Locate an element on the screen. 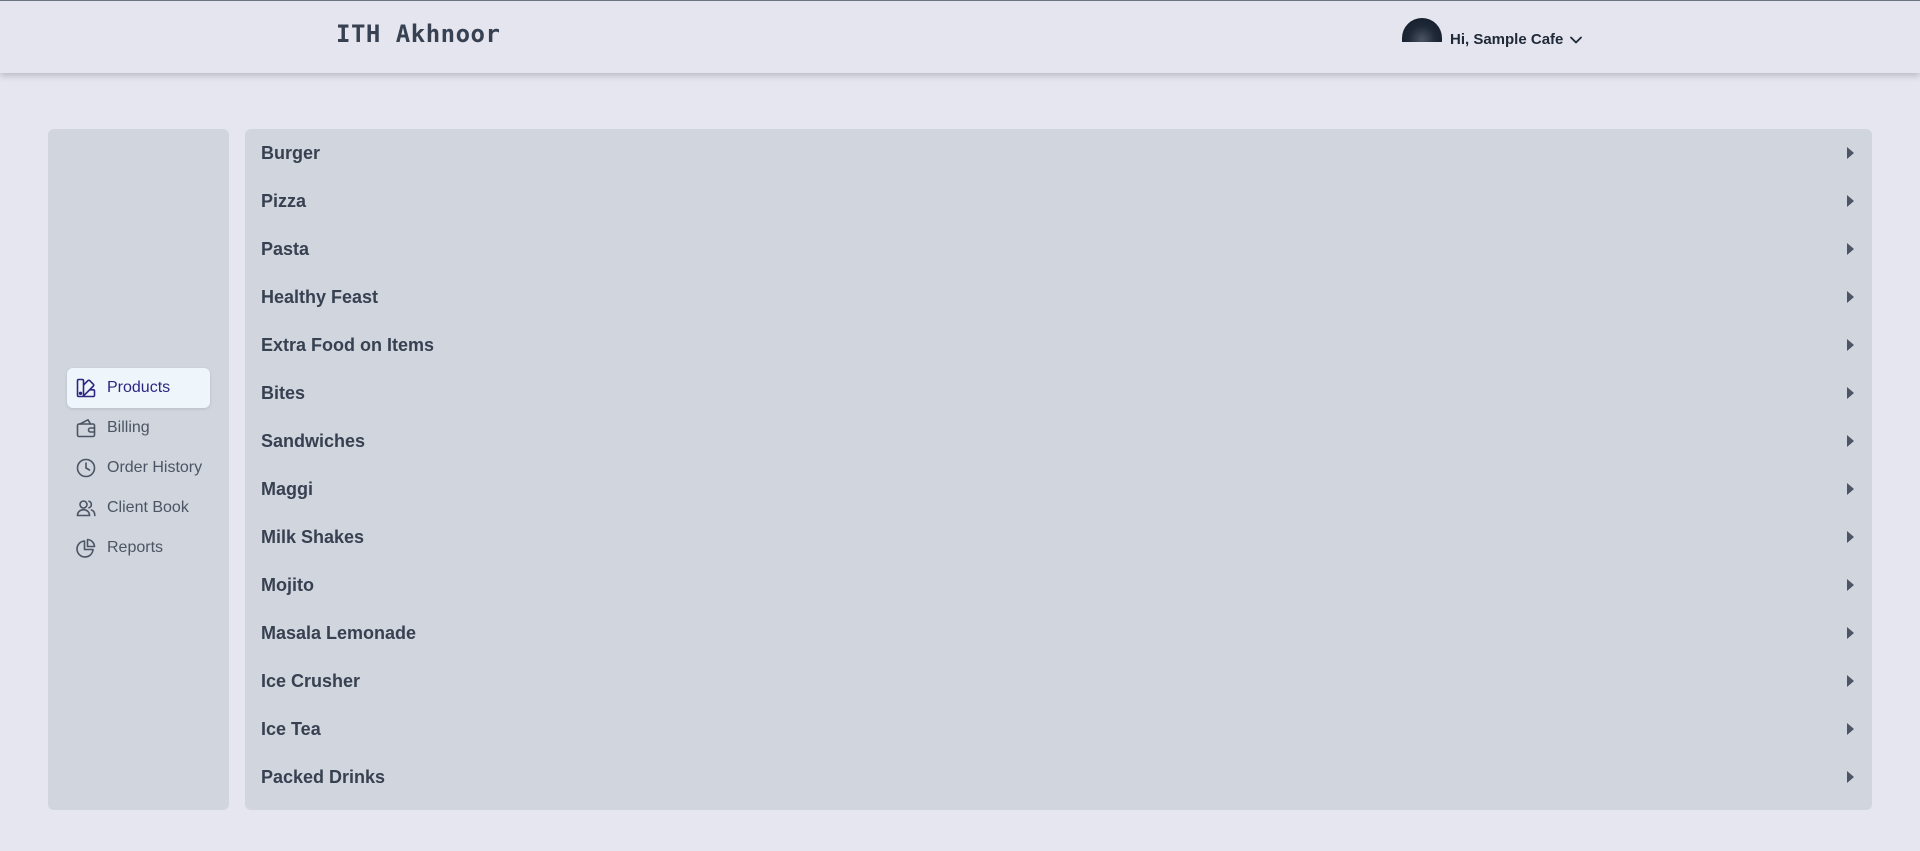 This screenshot has height=851, width=1920. category-label: Burger is located at coordinates (291, 152).